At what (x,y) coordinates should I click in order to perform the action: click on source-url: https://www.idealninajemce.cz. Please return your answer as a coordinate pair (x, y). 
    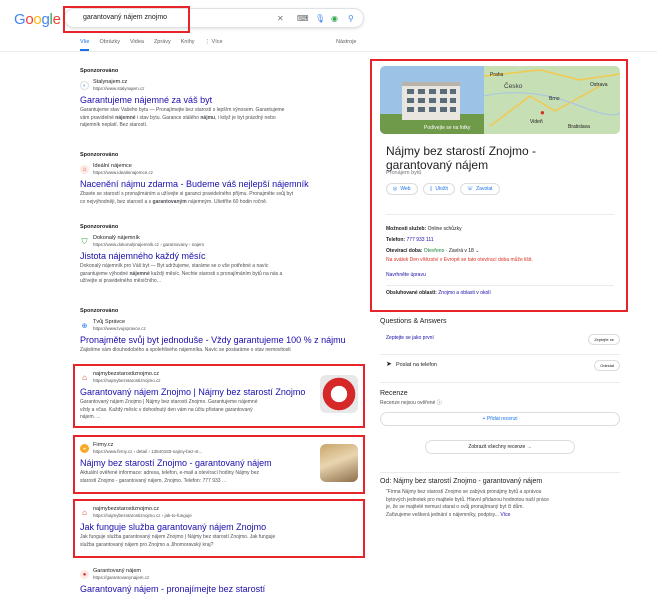
    Looking at the image, I should click on (123, 173).